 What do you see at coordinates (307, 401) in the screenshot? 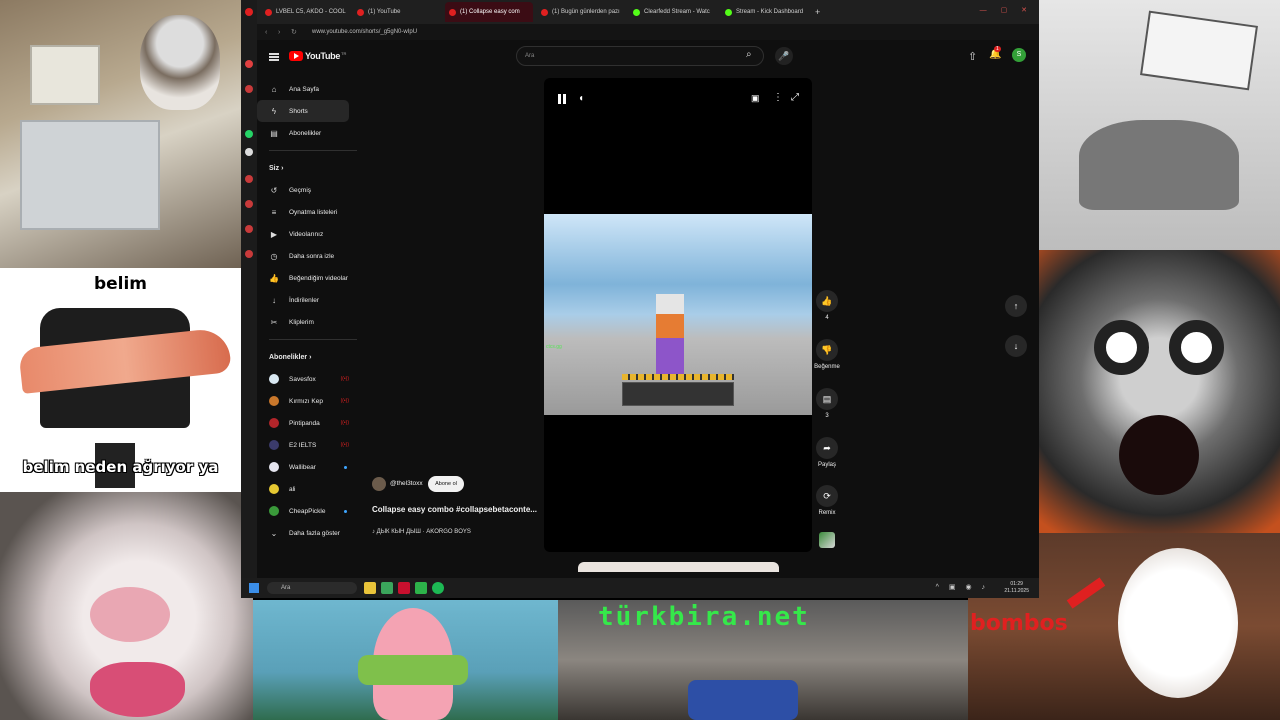
I see `subscription-item: Kırmızı Kep ((•))` at bounding box center [307, 401].